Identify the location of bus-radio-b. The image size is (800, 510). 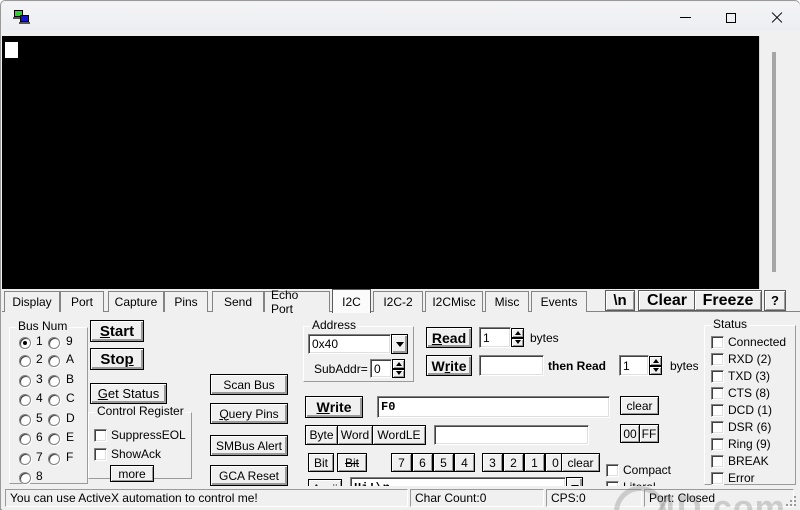
(54, 381).